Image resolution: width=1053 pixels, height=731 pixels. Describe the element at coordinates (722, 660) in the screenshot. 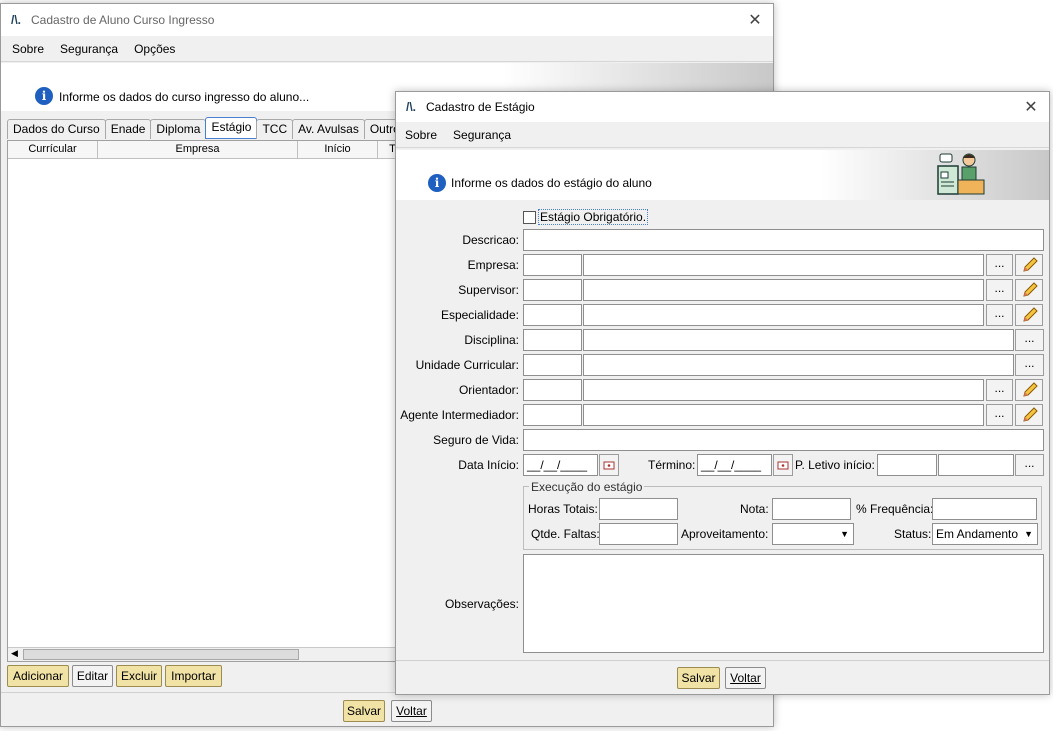

I see `estagio-footer-divider` at that location.